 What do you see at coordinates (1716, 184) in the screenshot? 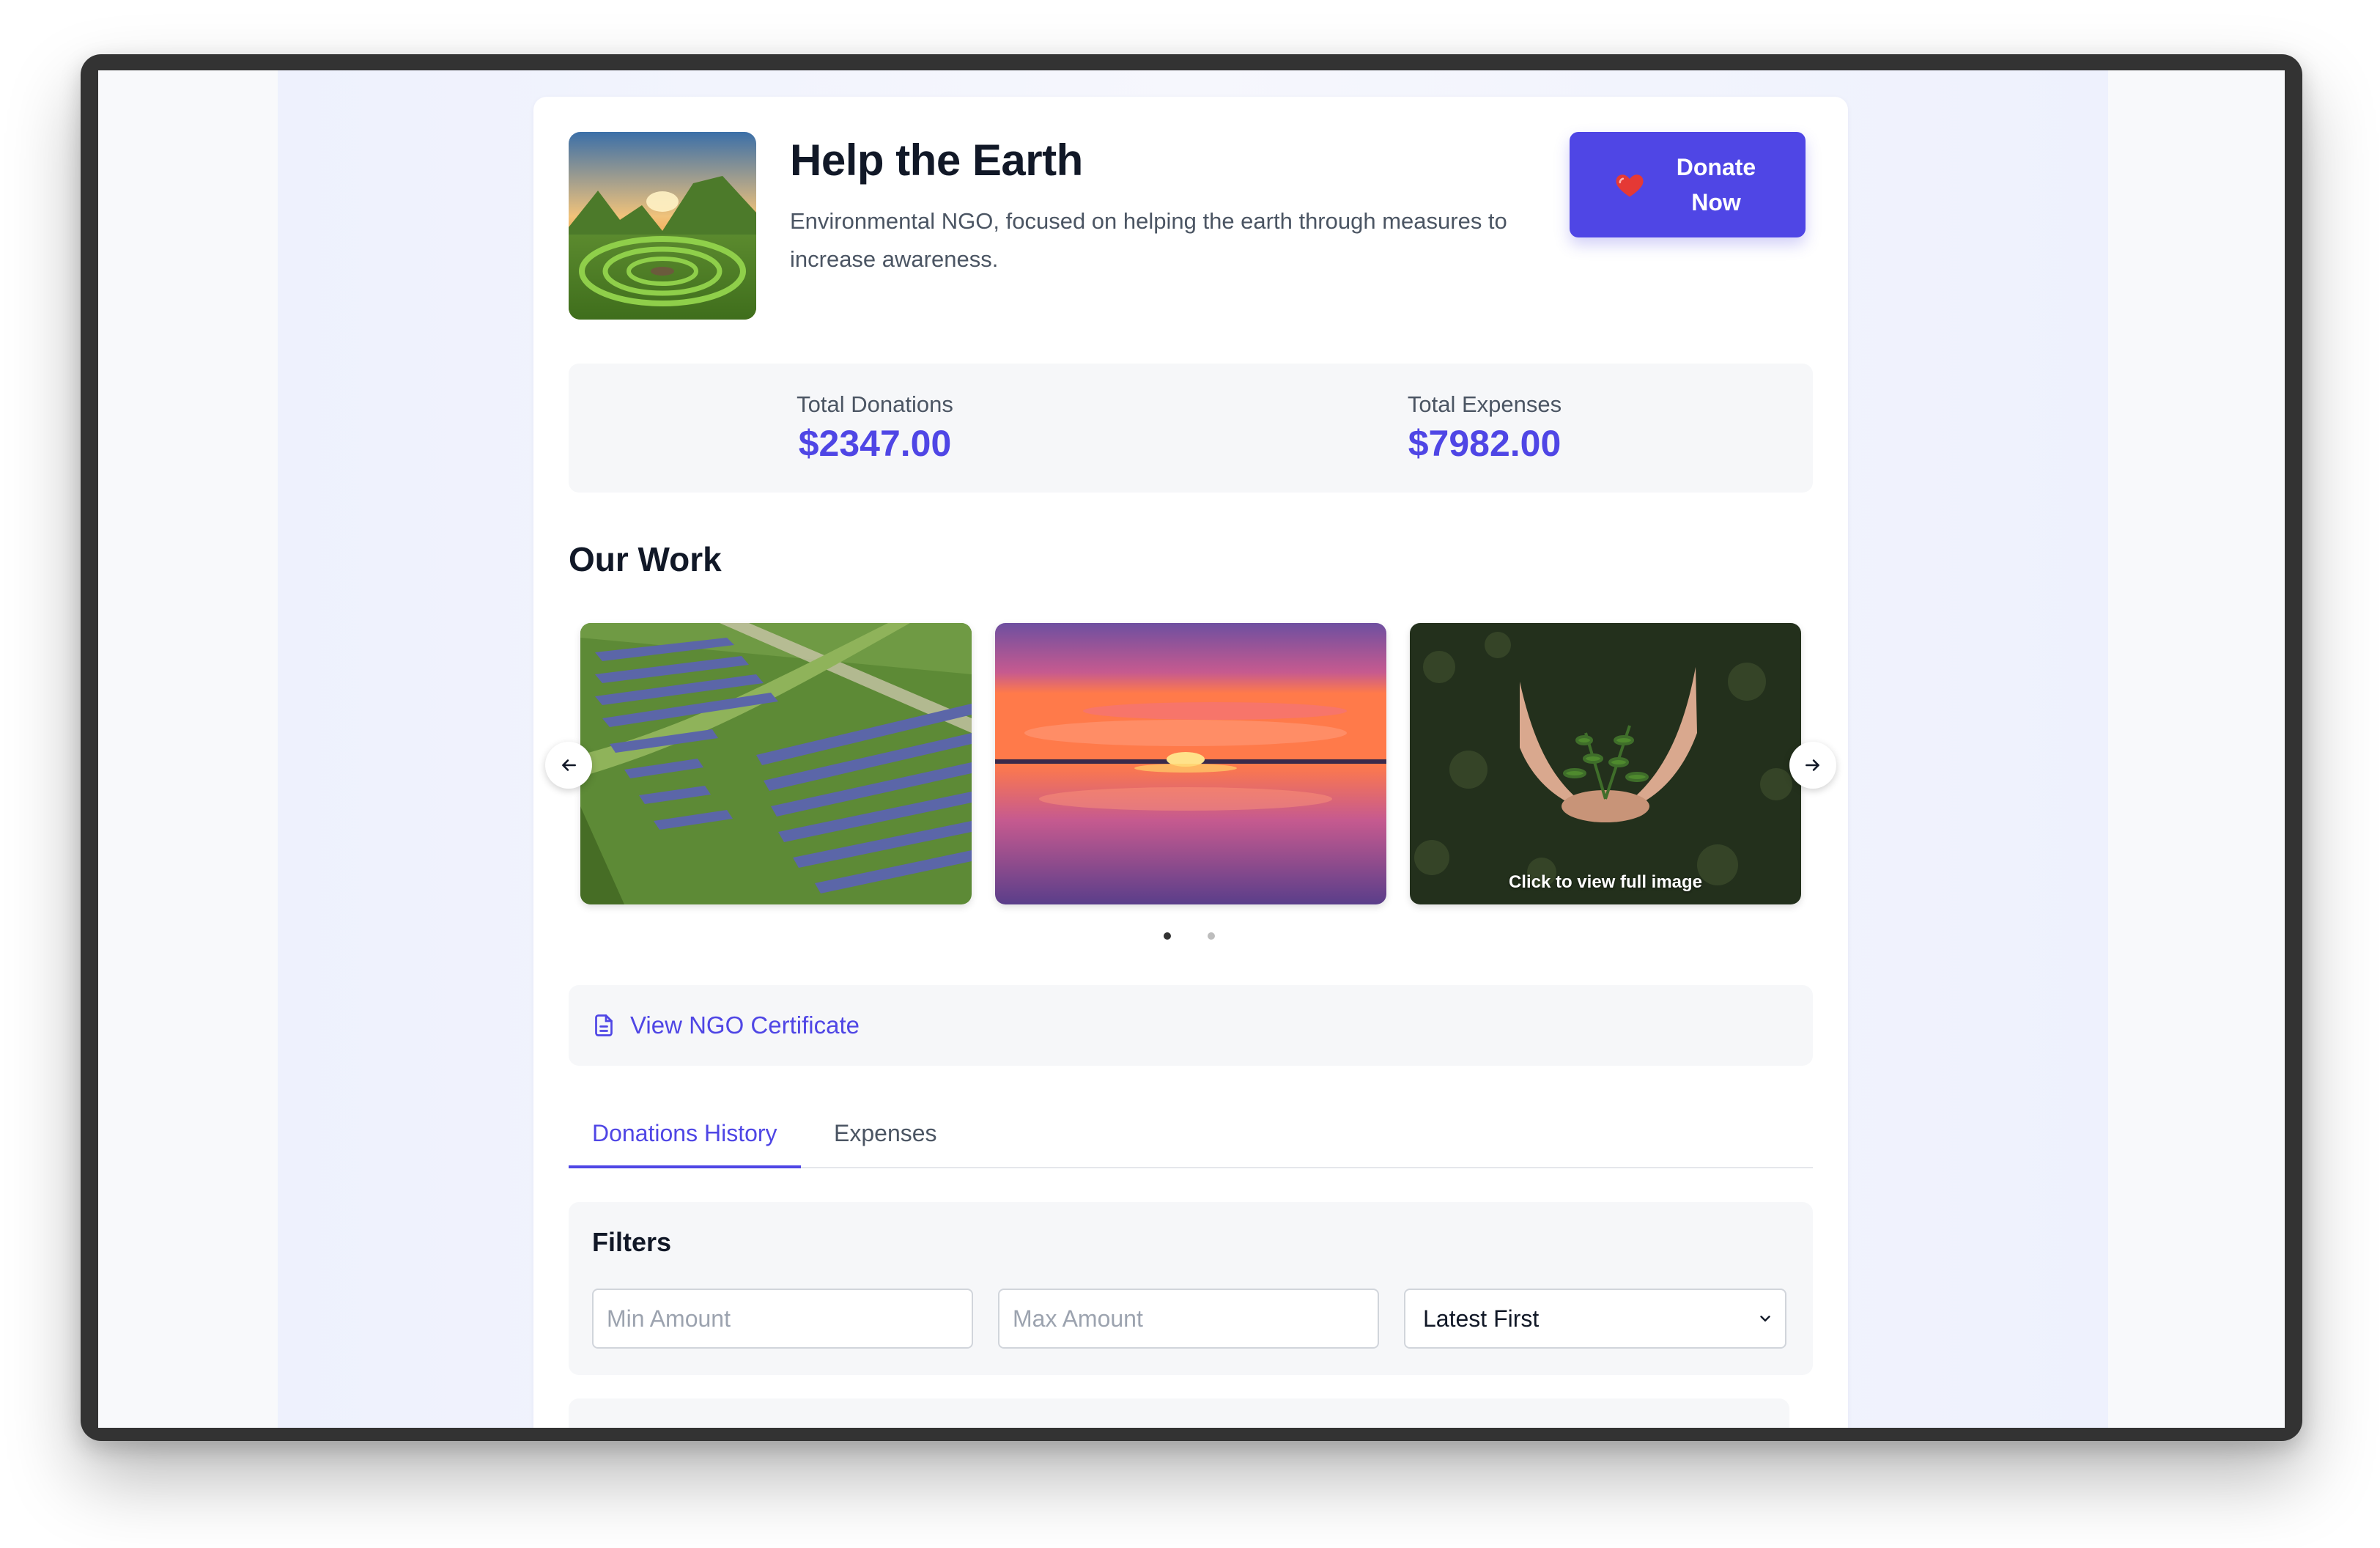
I see `donate-now-label: Donate Now` at bounding box center [1716, 184].